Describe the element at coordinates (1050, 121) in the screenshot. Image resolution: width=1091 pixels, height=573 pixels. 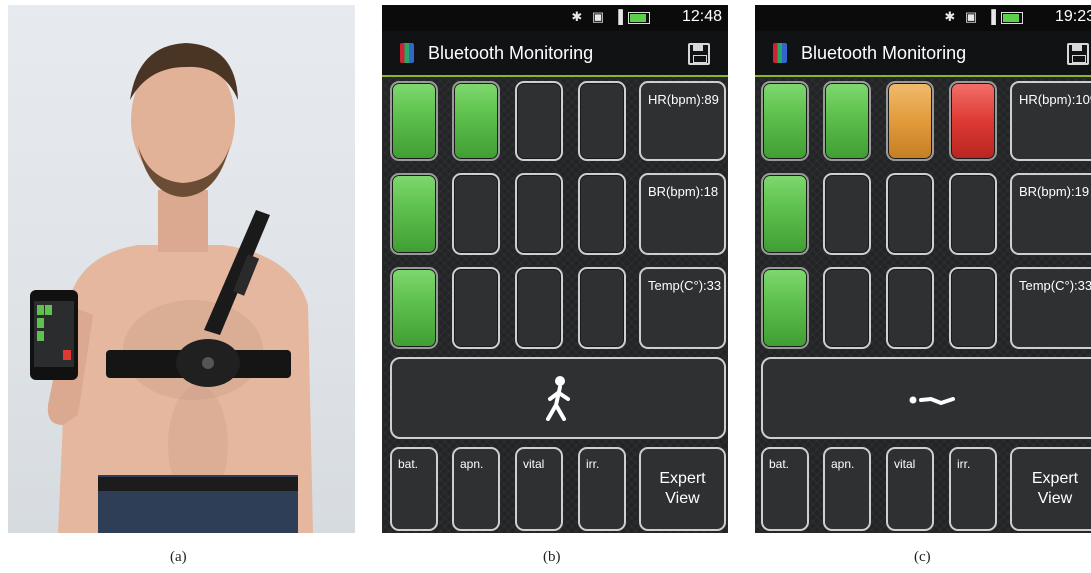
I see `heart-rate-readout: HR(bpm):109` at that location.